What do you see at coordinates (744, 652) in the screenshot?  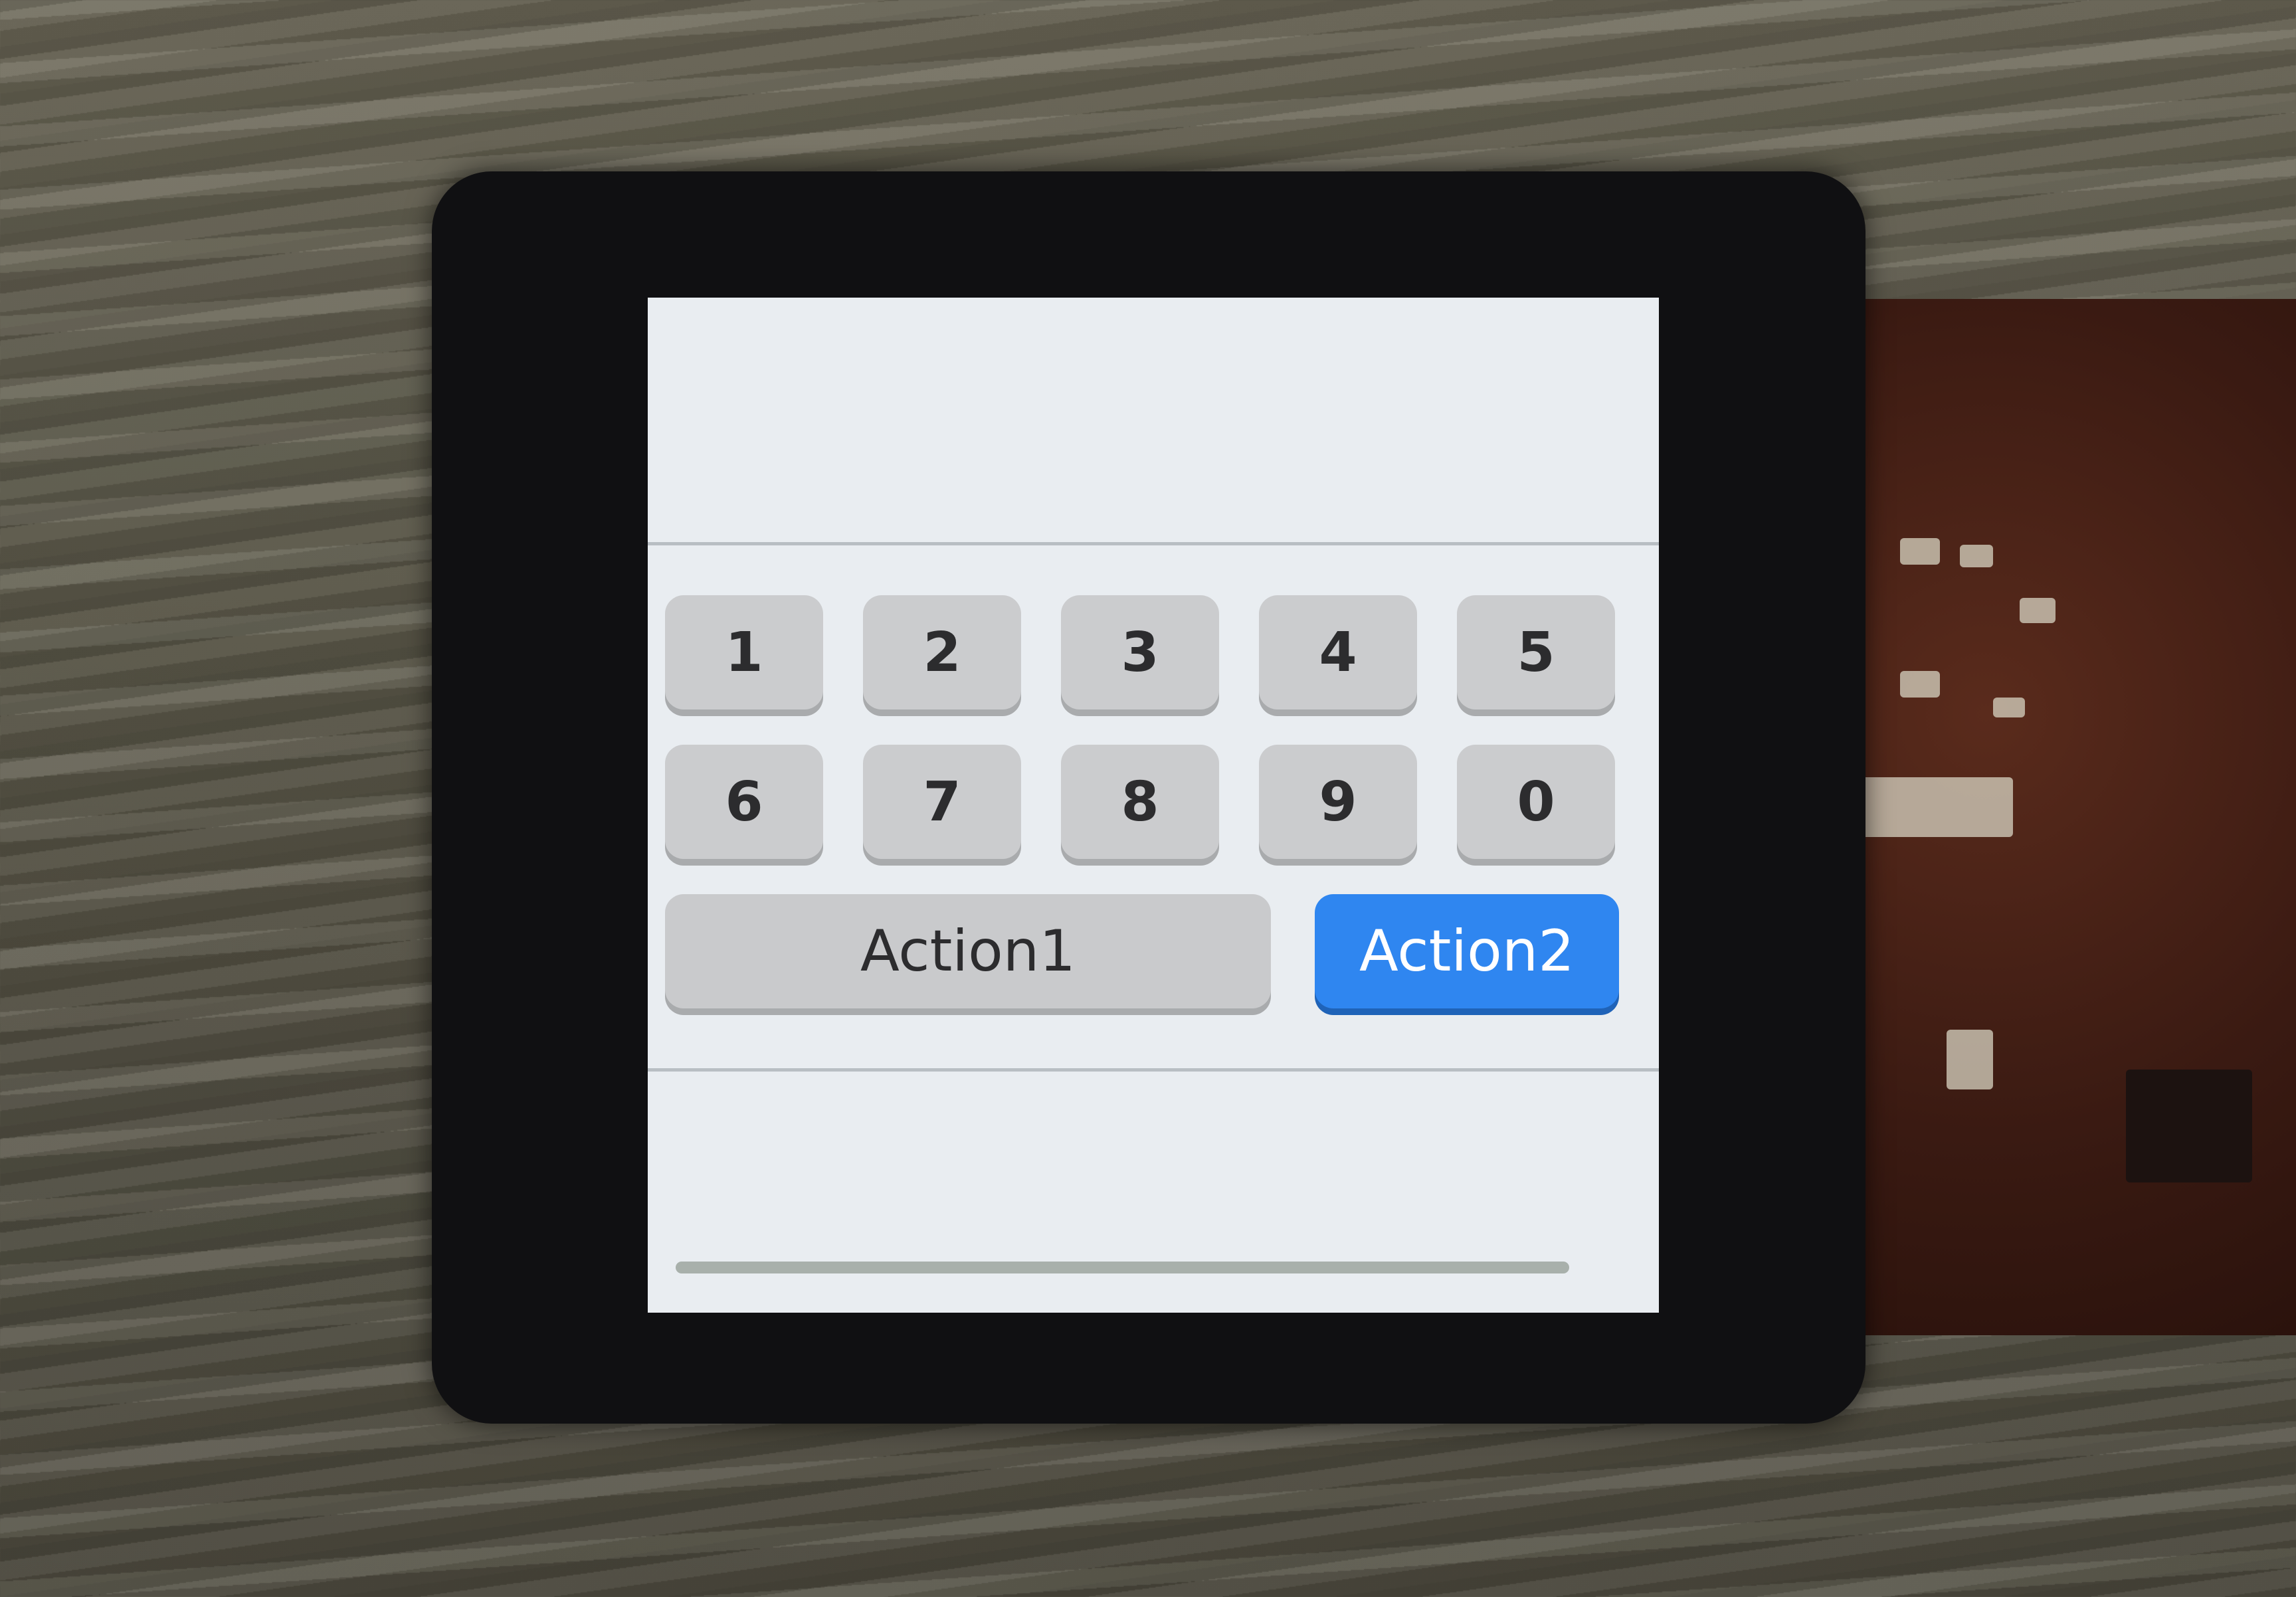 I see `key-1: 1` at bounding box center [744, 652].